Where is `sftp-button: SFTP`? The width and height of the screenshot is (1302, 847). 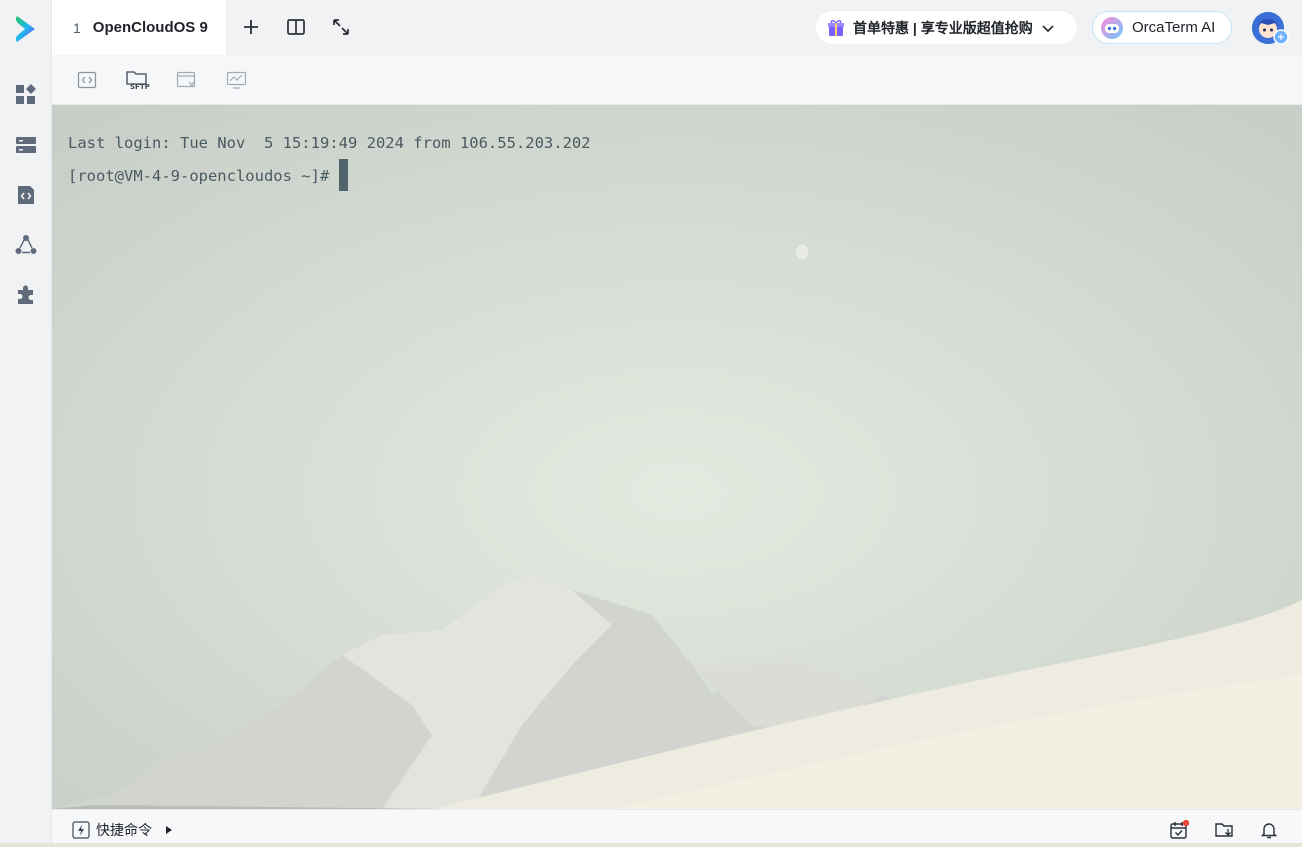 sftp-button: SFTP is located at coordinates (137, 80).